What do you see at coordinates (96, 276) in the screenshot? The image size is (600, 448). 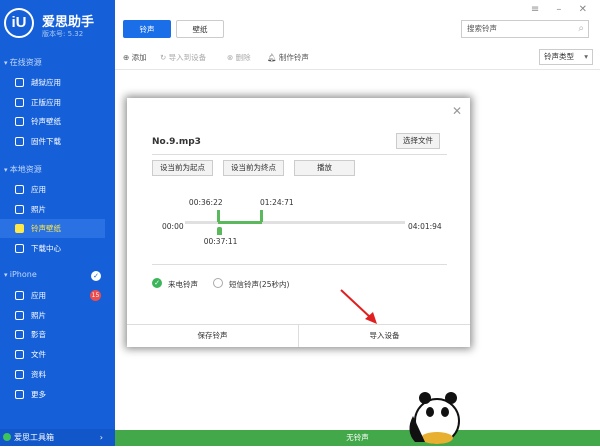 I see `connected-check-icon: ✓` at bounding box center [96, 276].